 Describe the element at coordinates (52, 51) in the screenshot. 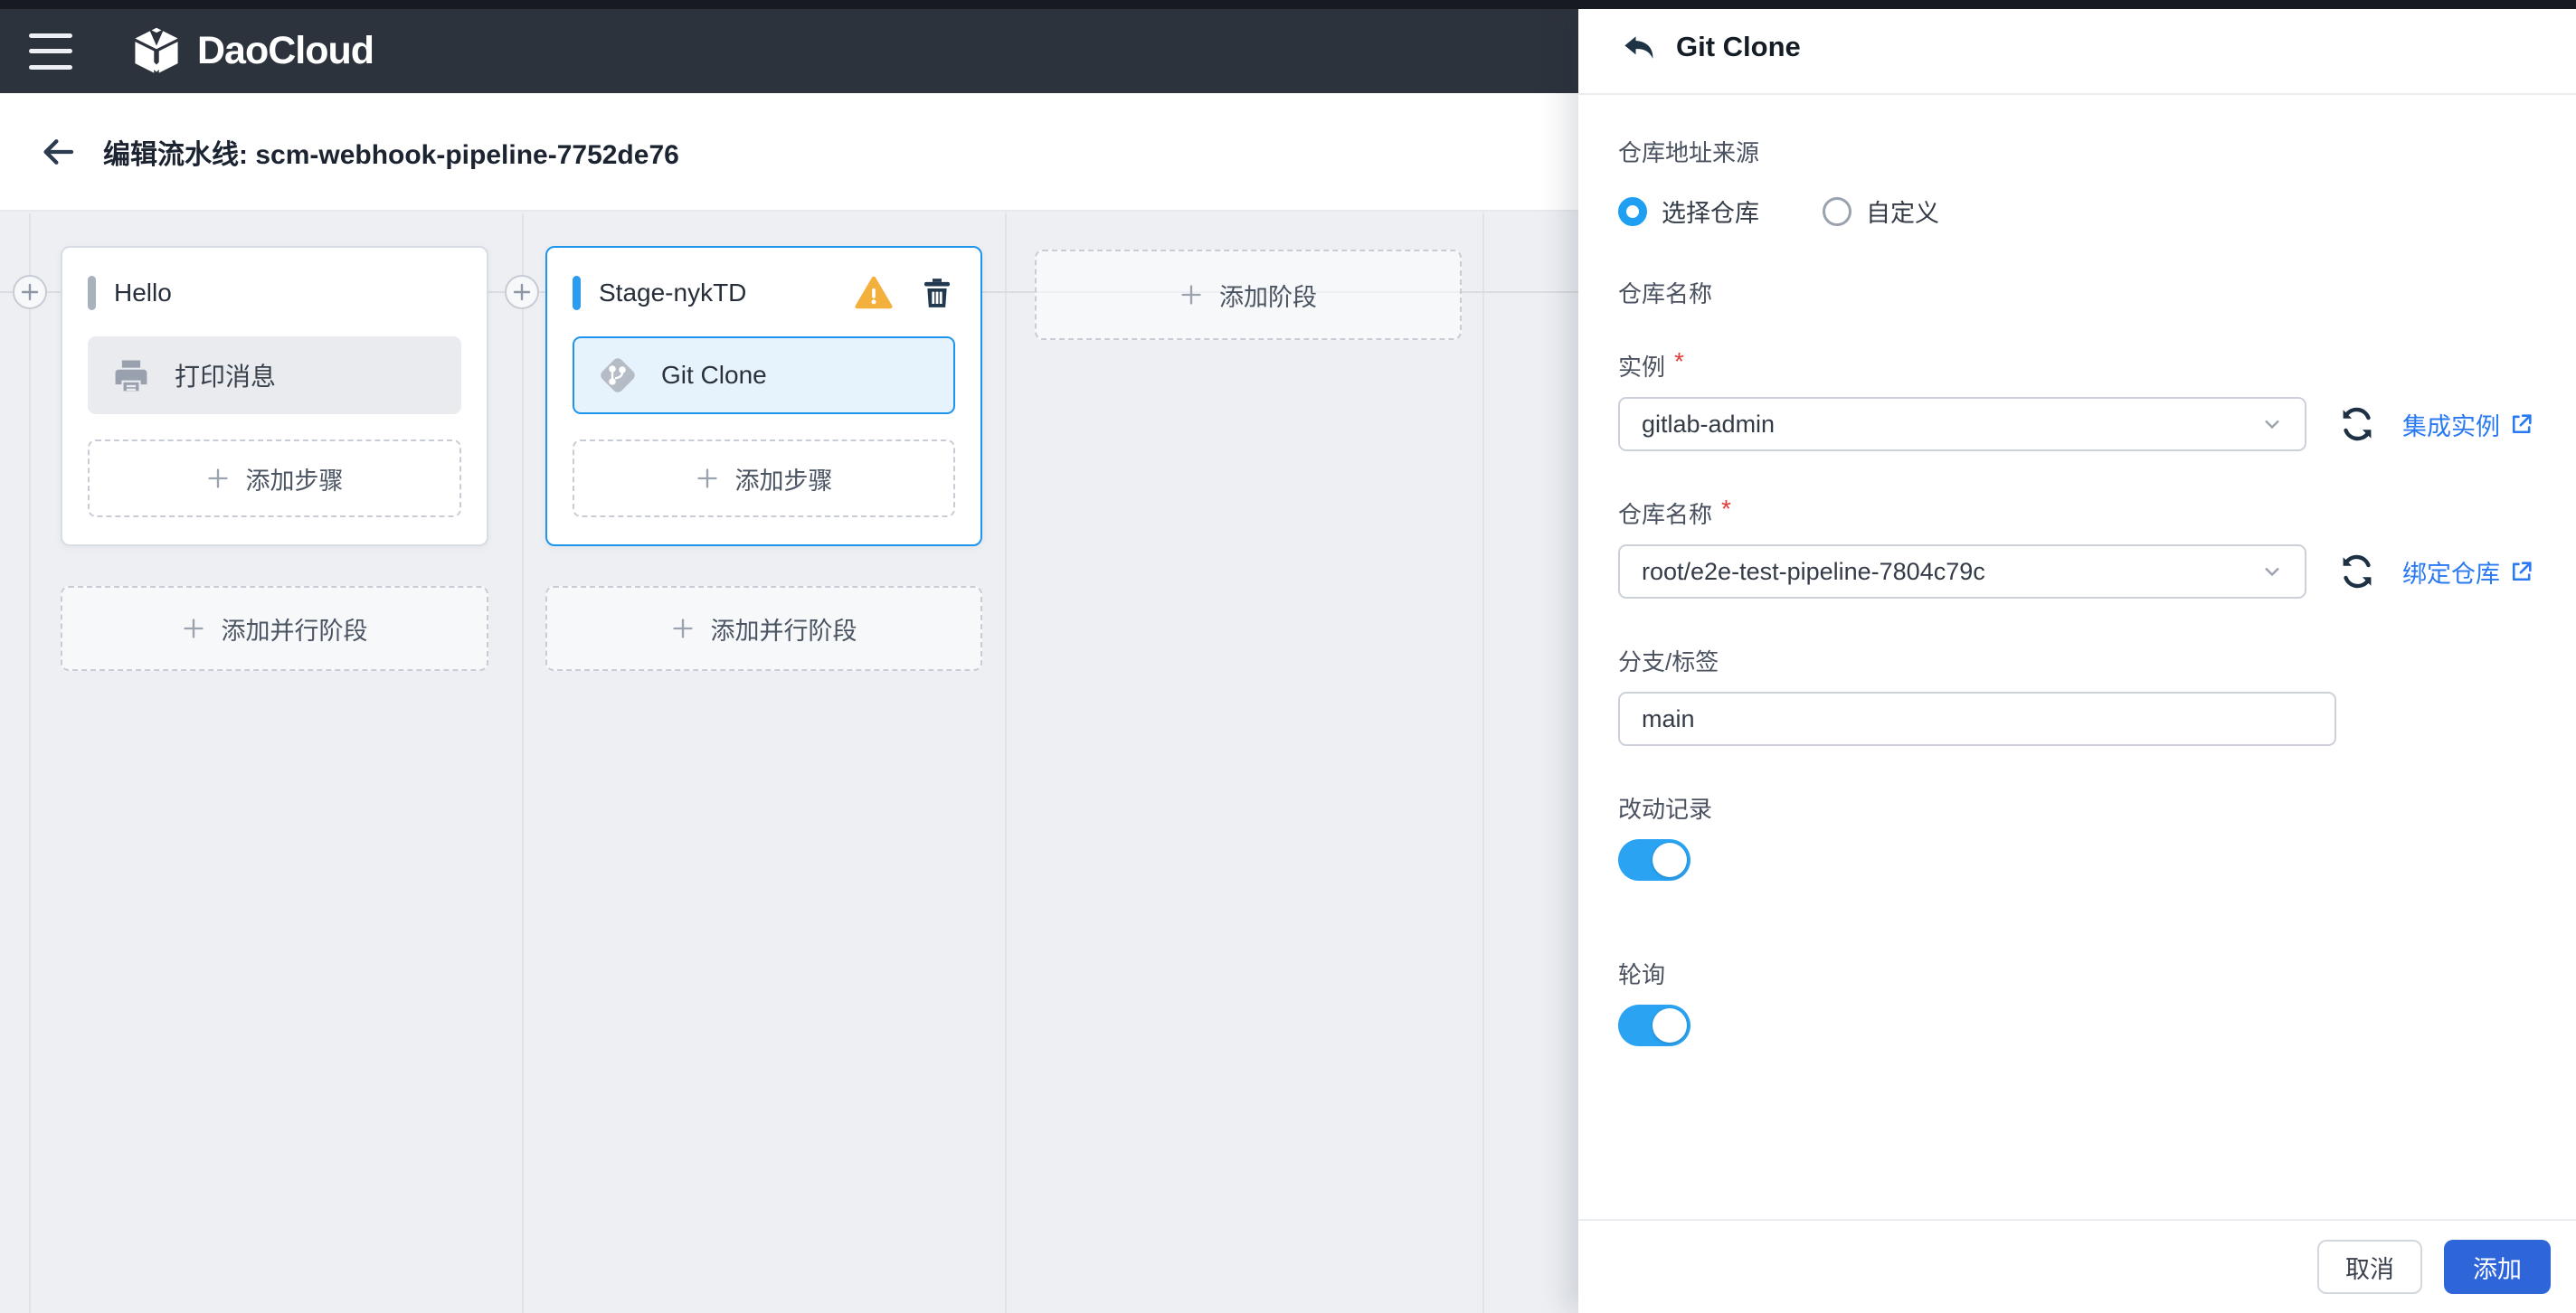

I see `hamburger-menu-icon` at that location.